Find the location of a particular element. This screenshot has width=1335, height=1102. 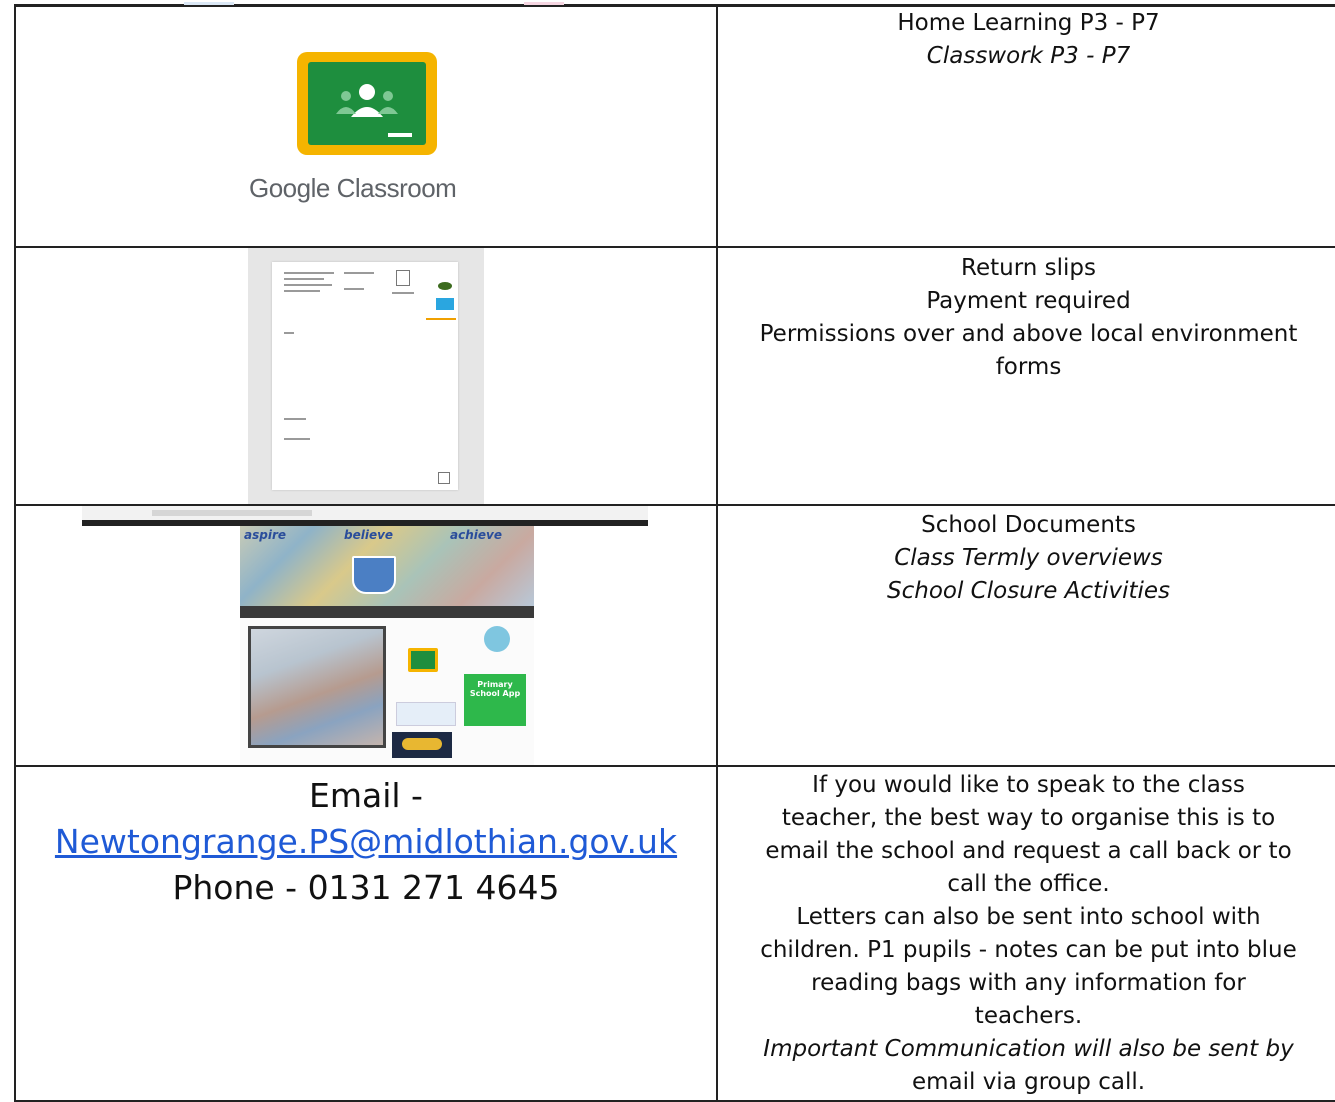

blue-logo-icon is located at coordinates (445, 304).